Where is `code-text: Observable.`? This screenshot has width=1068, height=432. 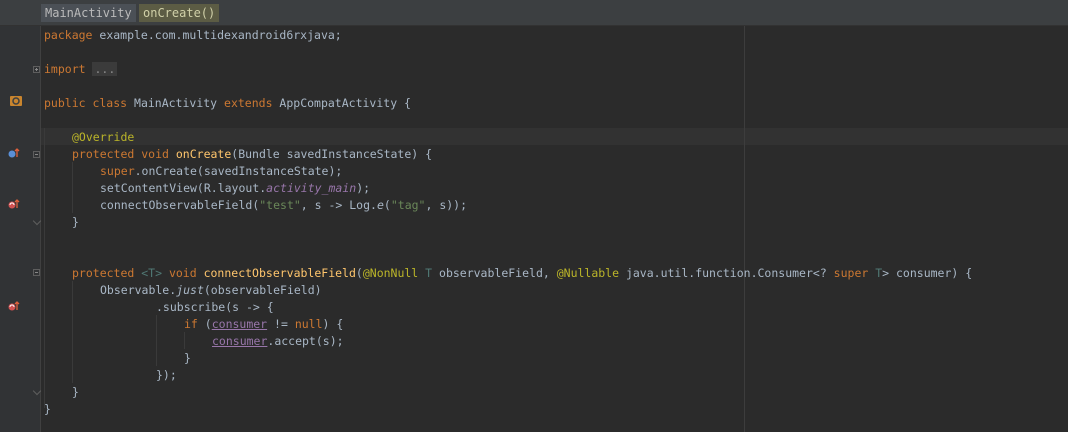
code-text: Observable. is located at coordinates (138, 290).